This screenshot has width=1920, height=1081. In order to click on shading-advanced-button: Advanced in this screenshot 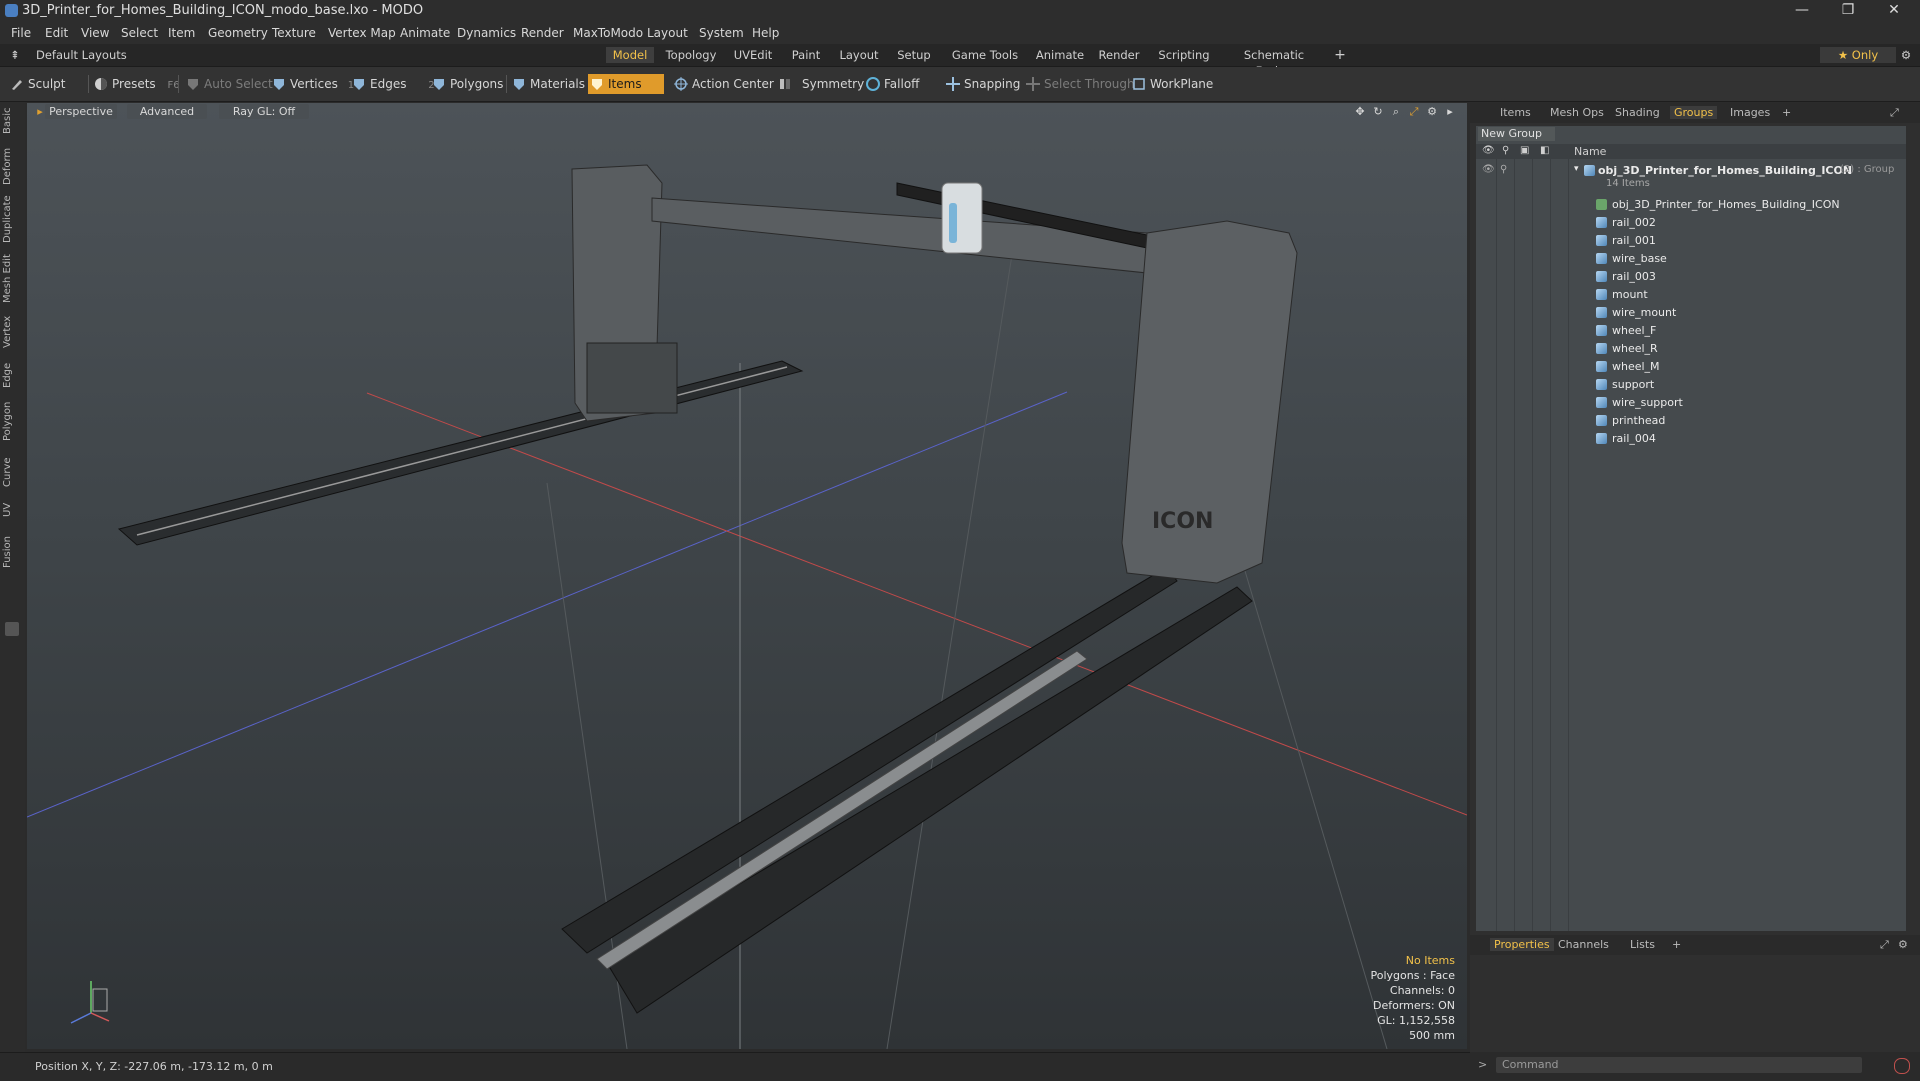, I will do `click(167, 111)`.